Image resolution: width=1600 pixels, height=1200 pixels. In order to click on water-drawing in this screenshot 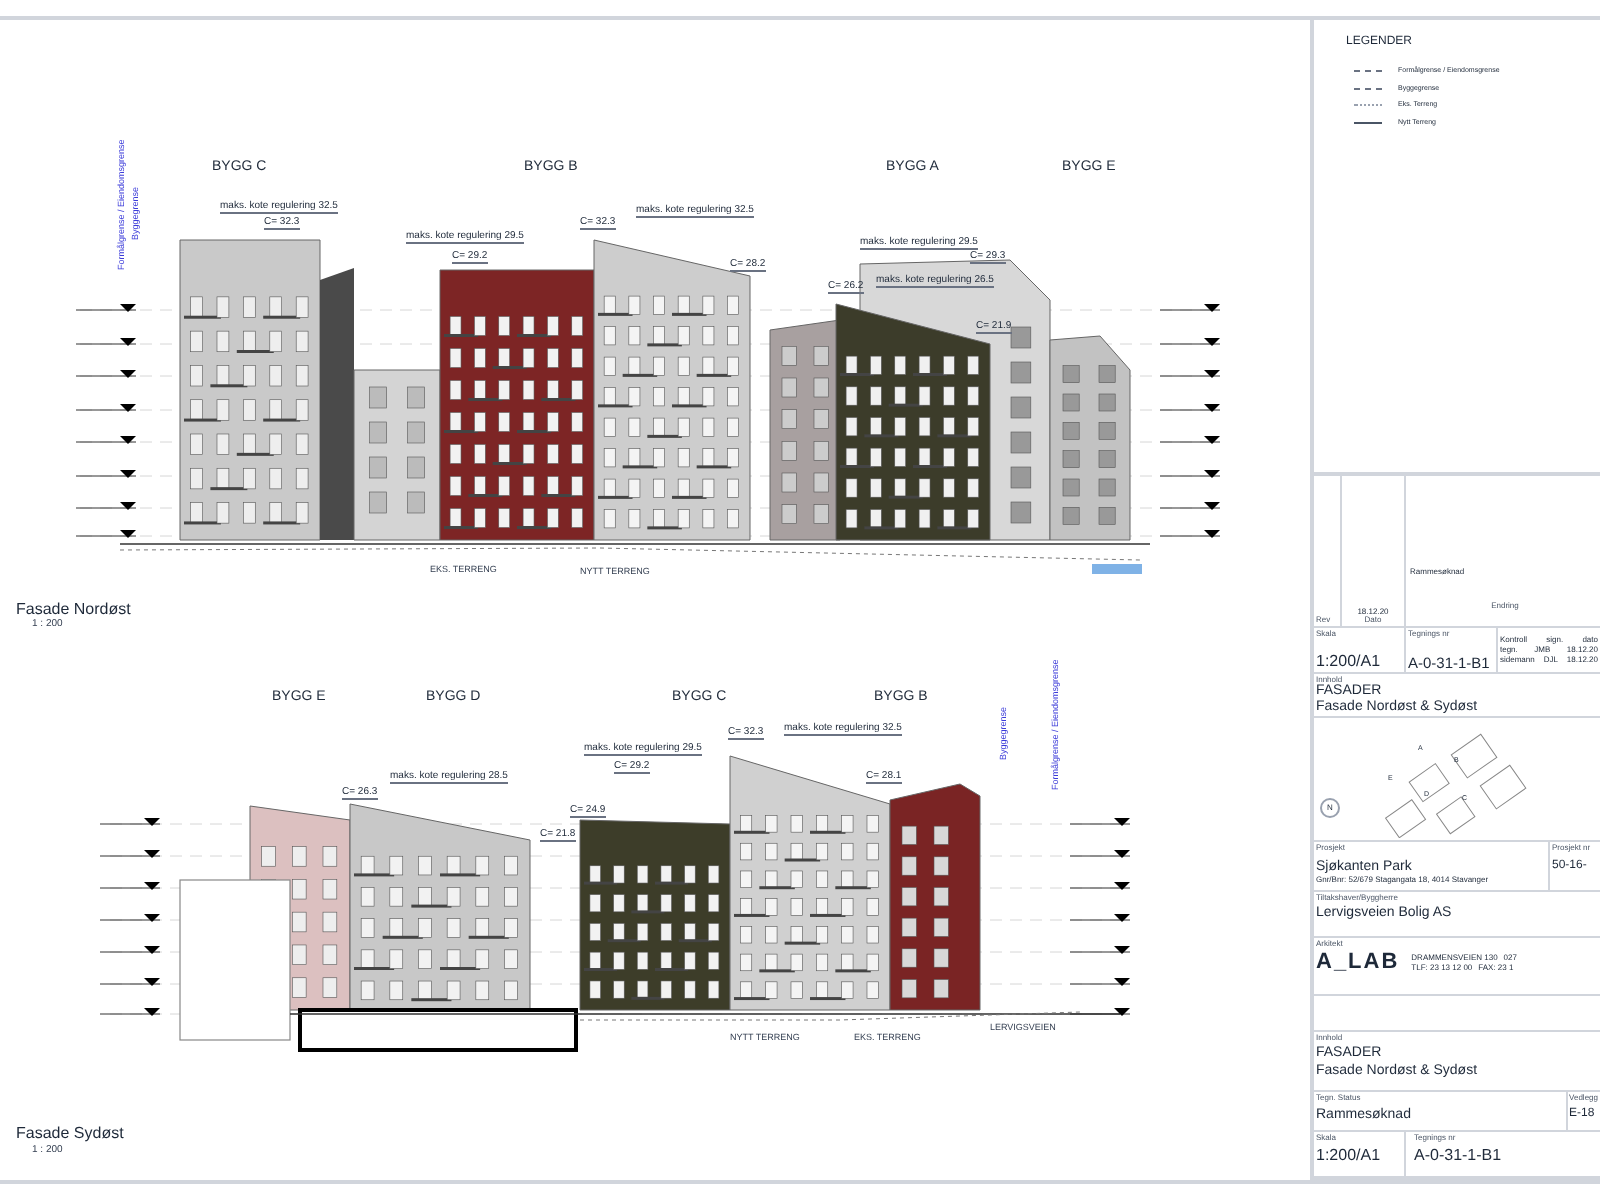, I will do `click(1117, 569)`.